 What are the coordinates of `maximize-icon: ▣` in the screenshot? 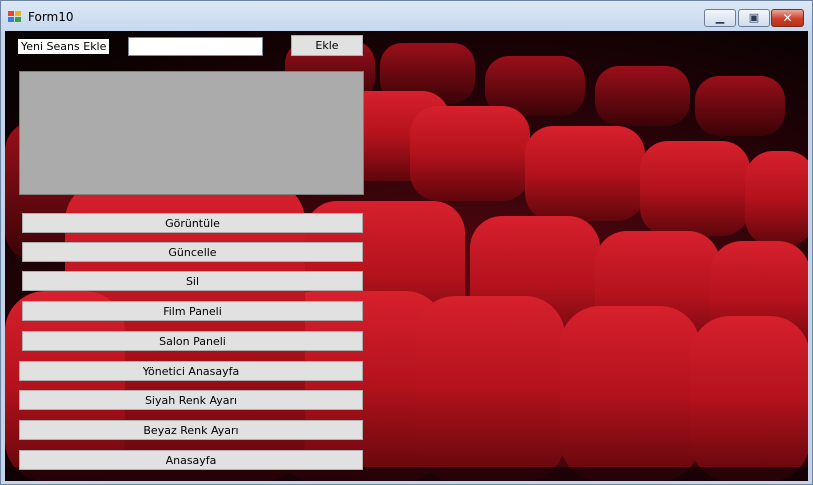 It's located at (754, 17).